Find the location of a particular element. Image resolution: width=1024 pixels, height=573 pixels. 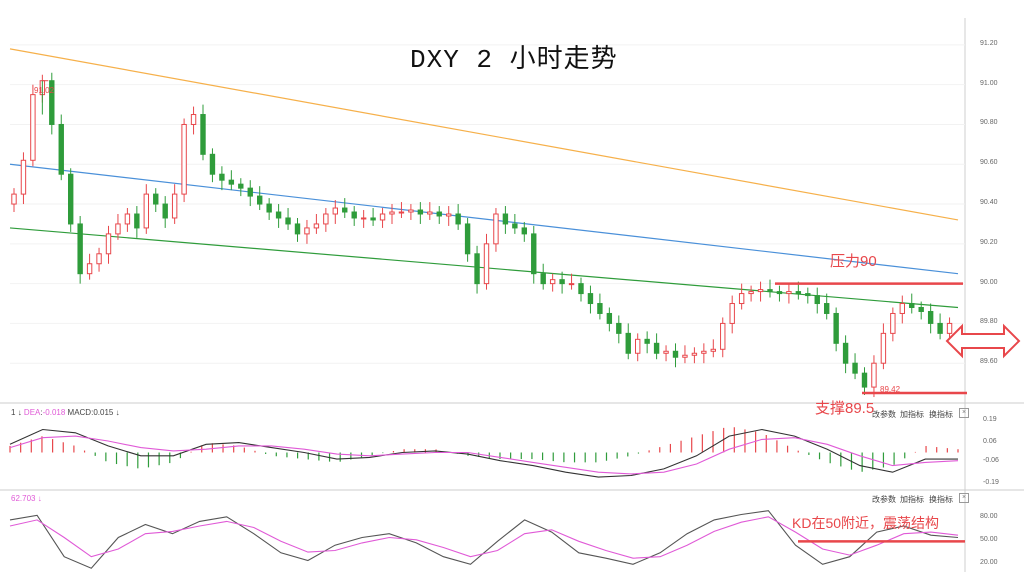

kd-tick-label: 50.00 is located at coordinates (989, 540).